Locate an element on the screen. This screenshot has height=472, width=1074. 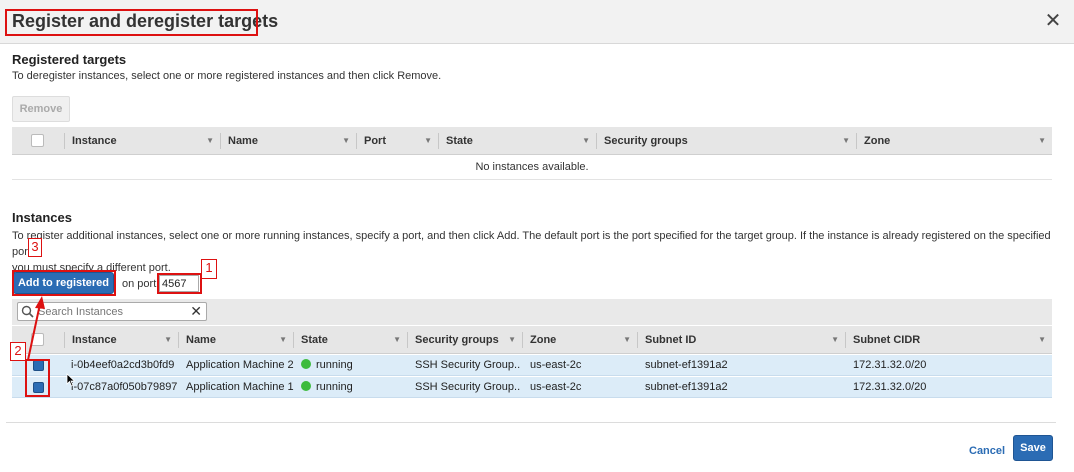
on-port-label: on port is located at coordinates (139, 284).